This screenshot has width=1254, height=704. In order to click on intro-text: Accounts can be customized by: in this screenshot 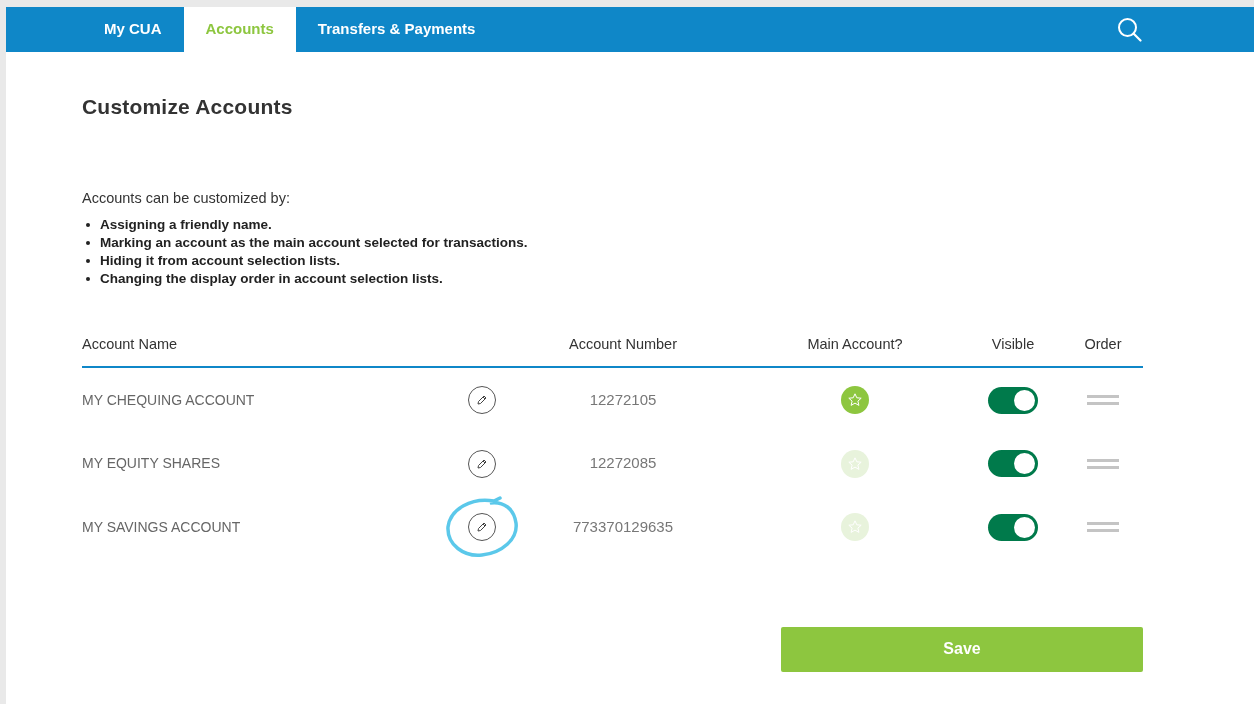, I will do `click(186, 198)`.